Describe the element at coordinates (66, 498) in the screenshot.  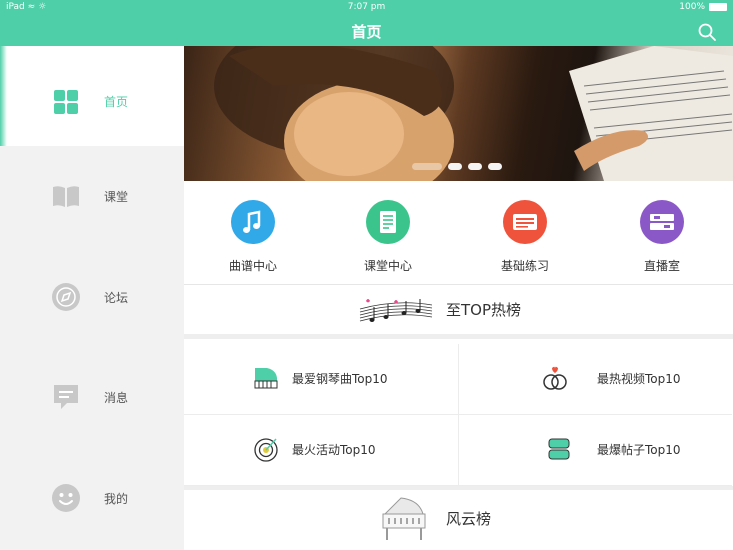
I see `smiley-icon` at that location.